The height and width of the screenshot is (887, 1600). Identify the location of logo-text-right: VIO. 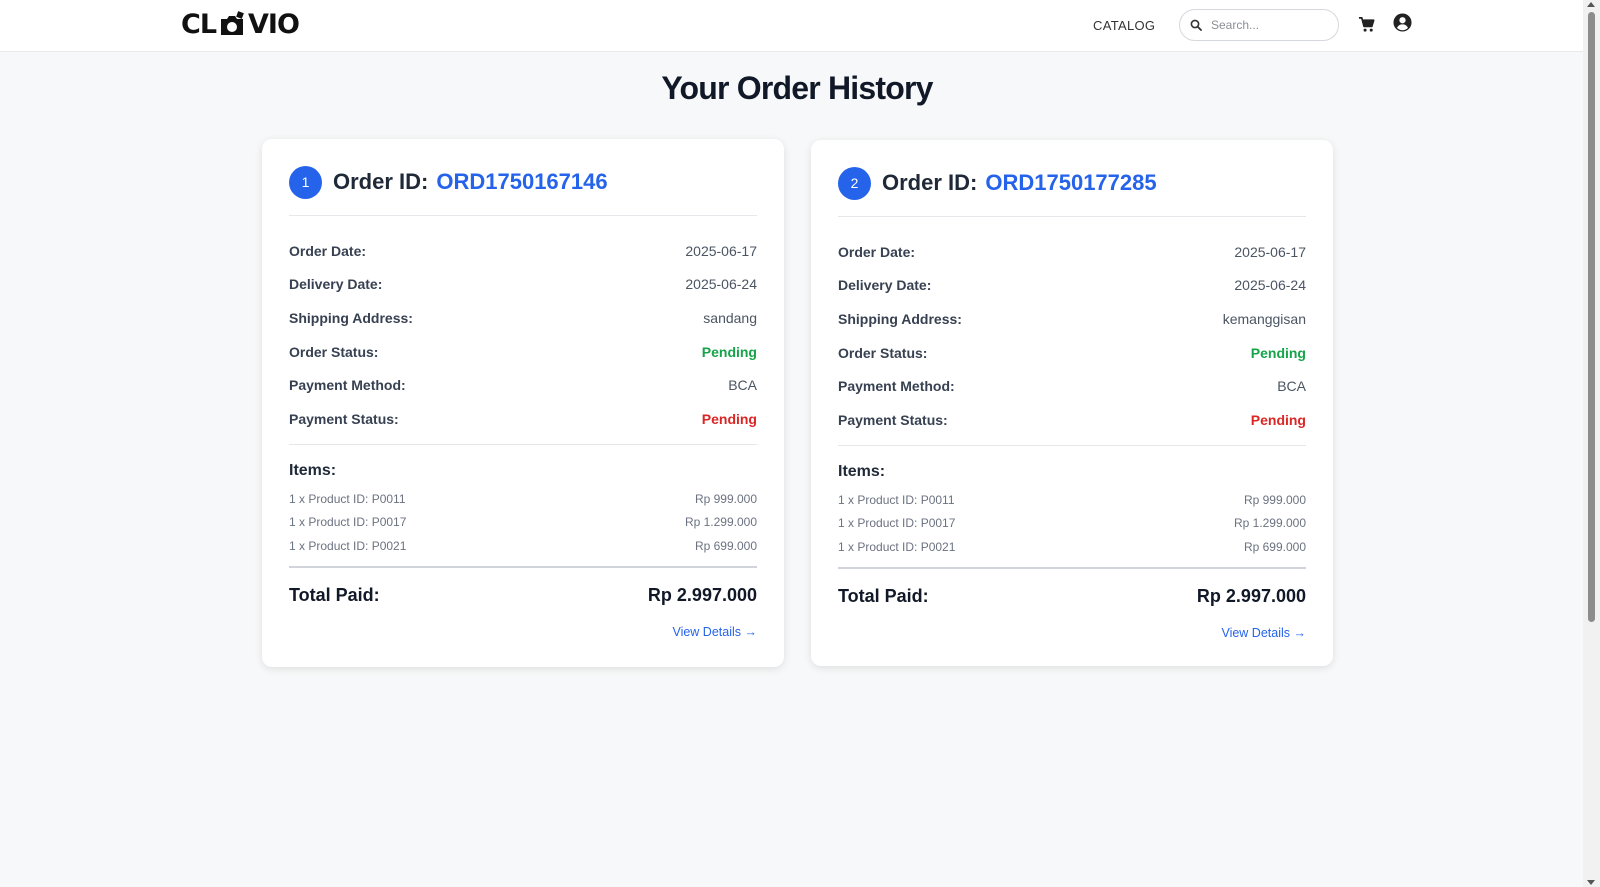
(274, 24).